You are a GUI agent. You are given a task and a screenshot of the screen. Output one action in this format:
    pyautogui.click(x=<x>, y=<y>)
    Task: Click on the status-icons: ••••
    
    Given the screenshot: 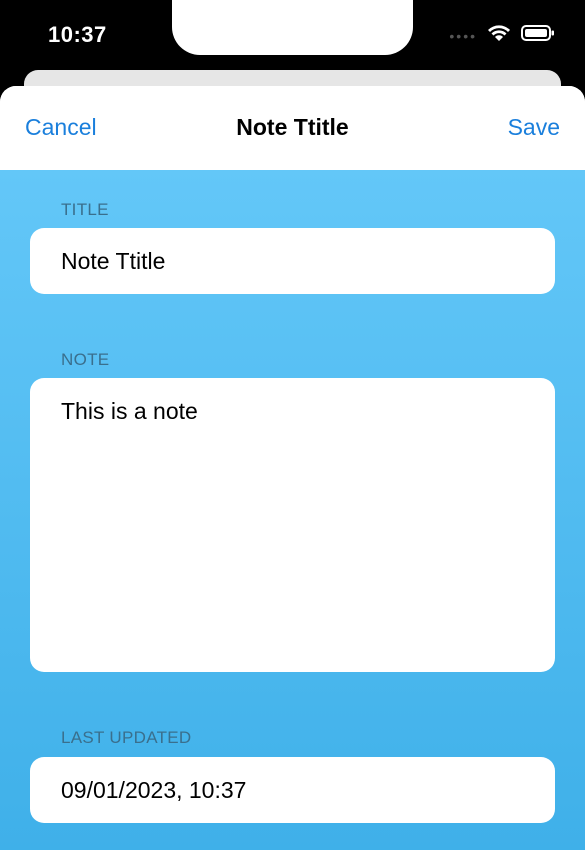 What is the action you would take?
    pyautogui.click(x=502, y=35)
    